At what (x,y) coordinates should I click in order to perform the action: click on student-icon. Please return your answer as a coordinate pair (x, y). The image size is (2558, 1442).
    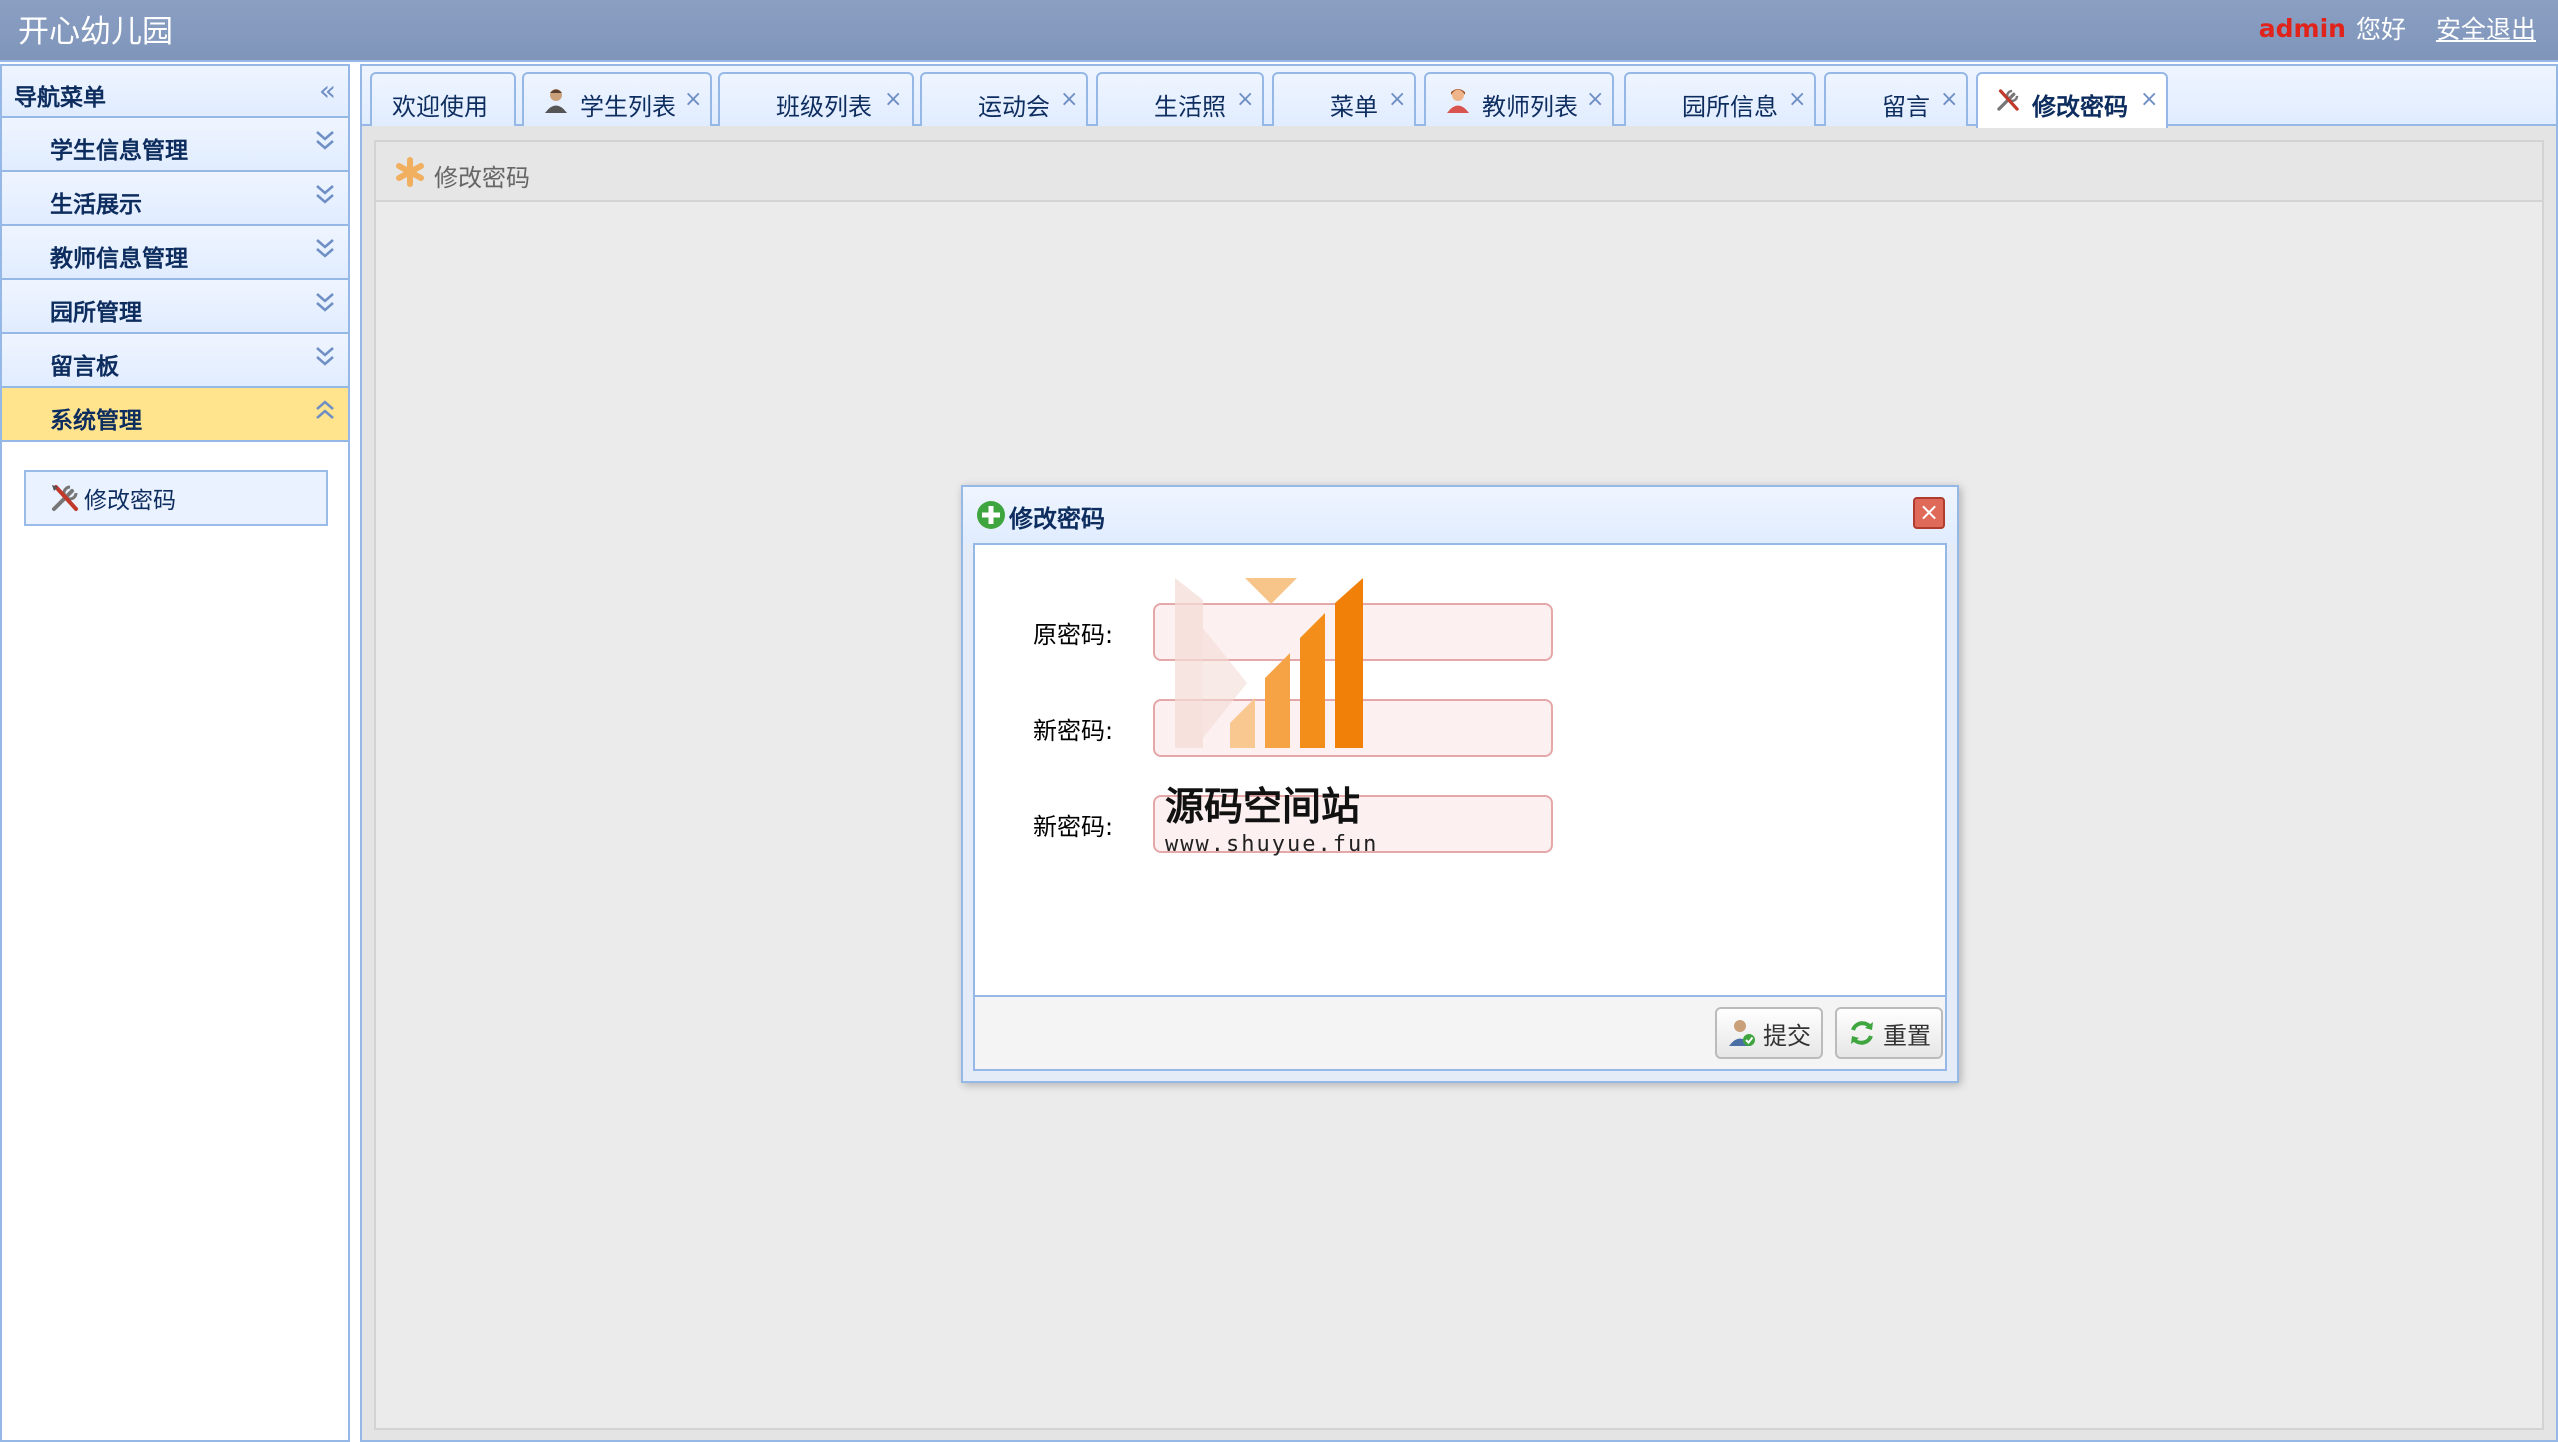
    Looking at the image, I should click on (556, 101).